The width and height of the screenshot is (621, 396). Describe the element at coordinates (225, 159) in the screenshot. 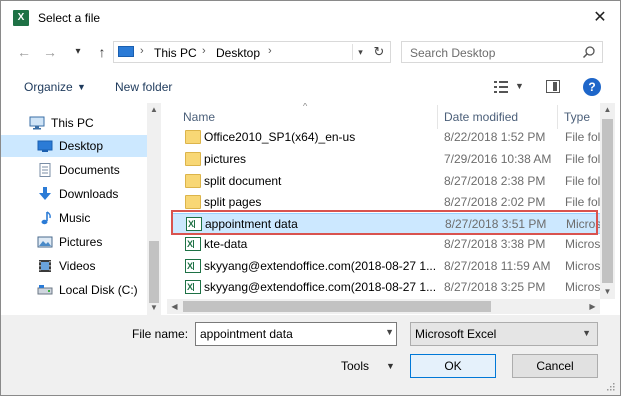

I see `file-name: pictures` at that location.